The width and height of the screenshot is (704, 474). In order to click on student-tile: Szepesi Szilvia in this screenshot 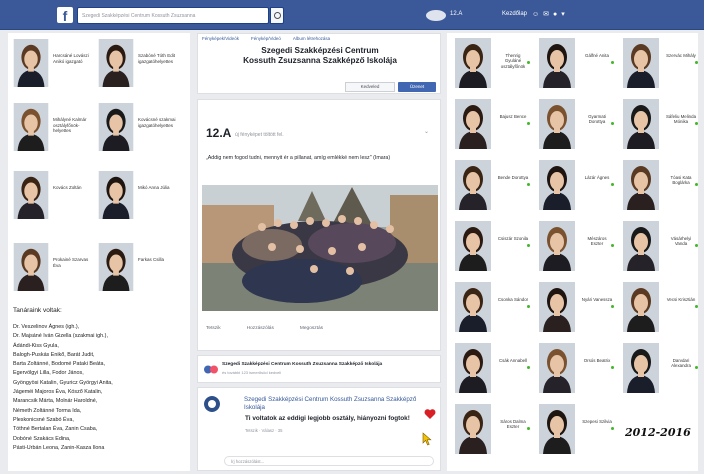, I will do `click(576, 429)`.